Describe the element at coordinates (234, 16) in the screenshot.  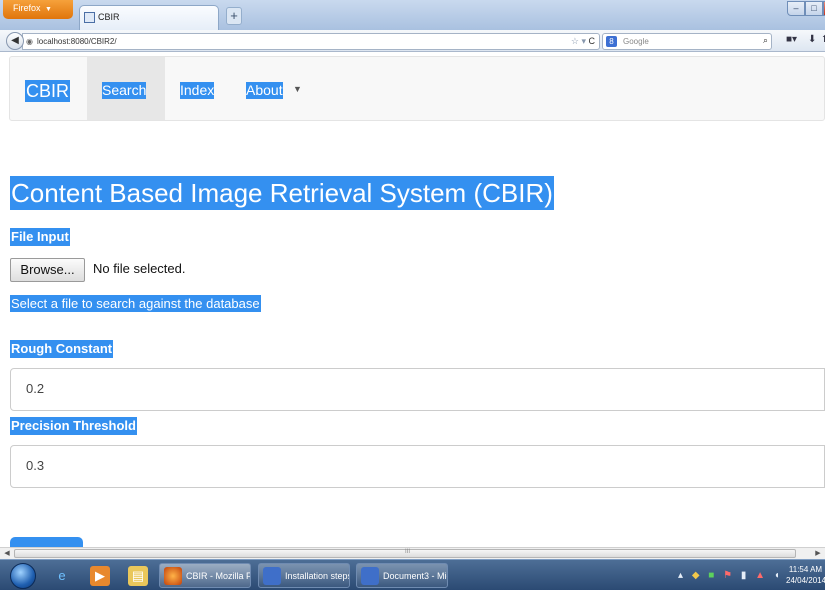
I see `new-tab-button: +` at that location.